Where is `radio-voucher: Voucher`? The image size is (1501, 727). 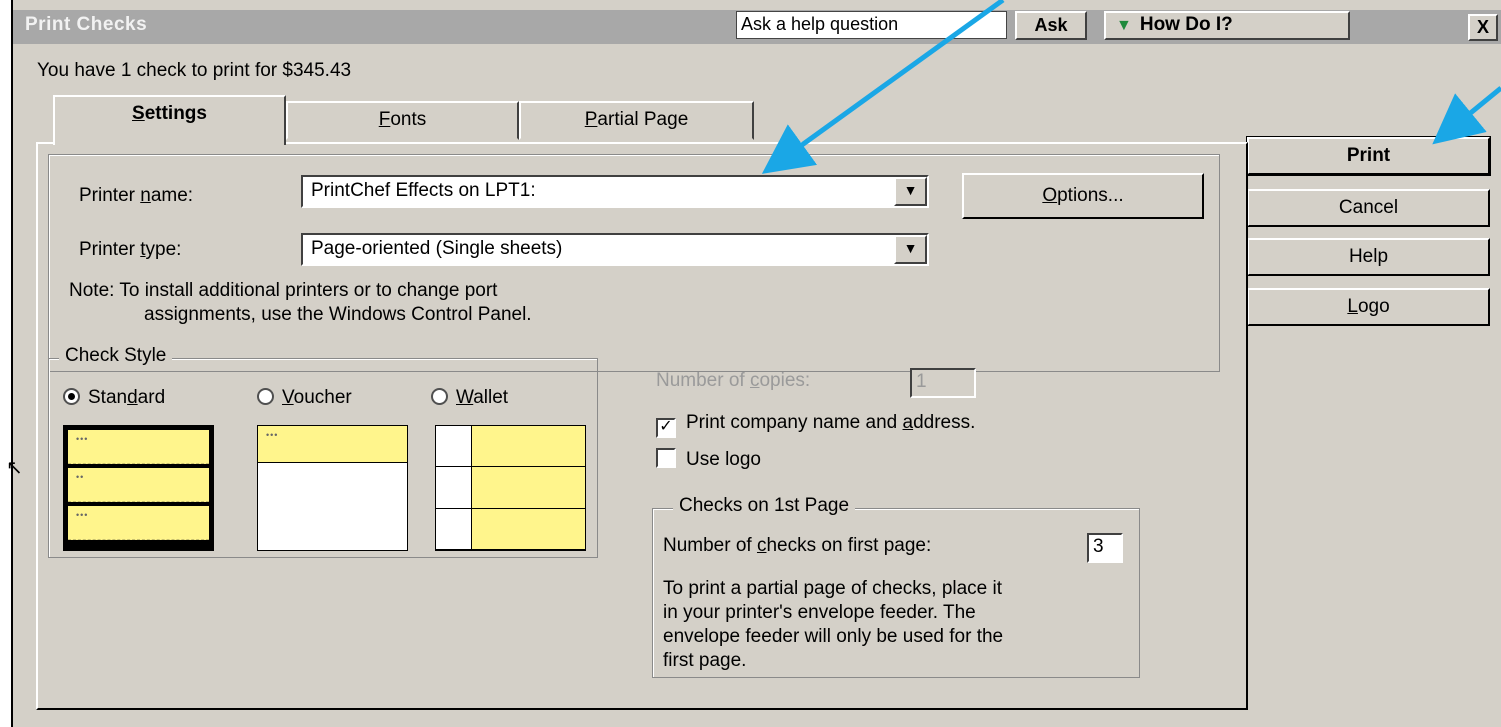 radio-voucher: Voucher is located at coordinates (304, 398).